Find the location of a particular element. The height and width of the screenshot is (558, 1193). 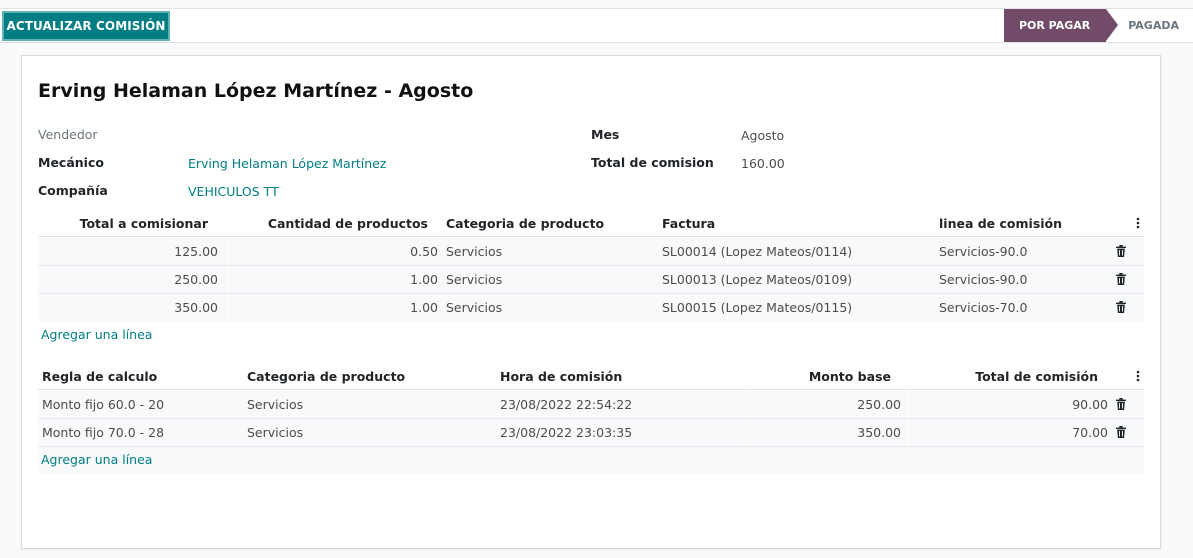

compania-field: VEHICULOS TT is located at coordinates (233, 191).